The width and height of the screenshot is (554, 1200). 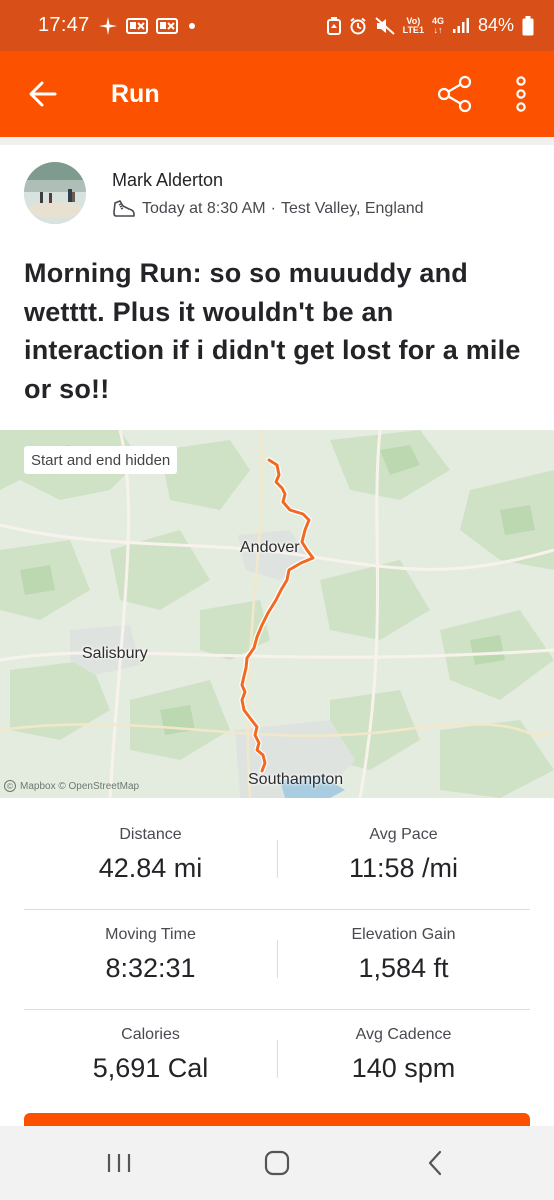 What do you see at coordinates (10, 786) in the screenshot?
I see `copyright-icon: ©` at bounding box center [10, 786].